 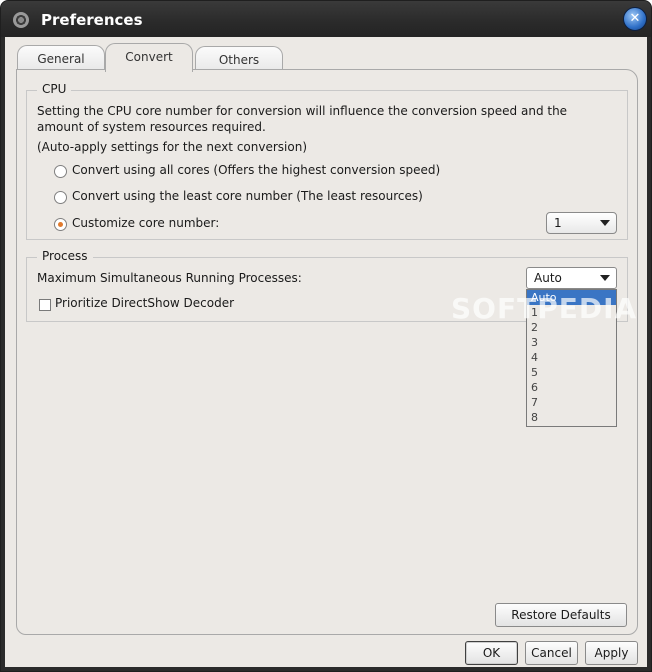 What do you see at coordinates (54, 89) in the screenshot?
I see `cpu-group-title: CPU` at bounding box center [54, 89].